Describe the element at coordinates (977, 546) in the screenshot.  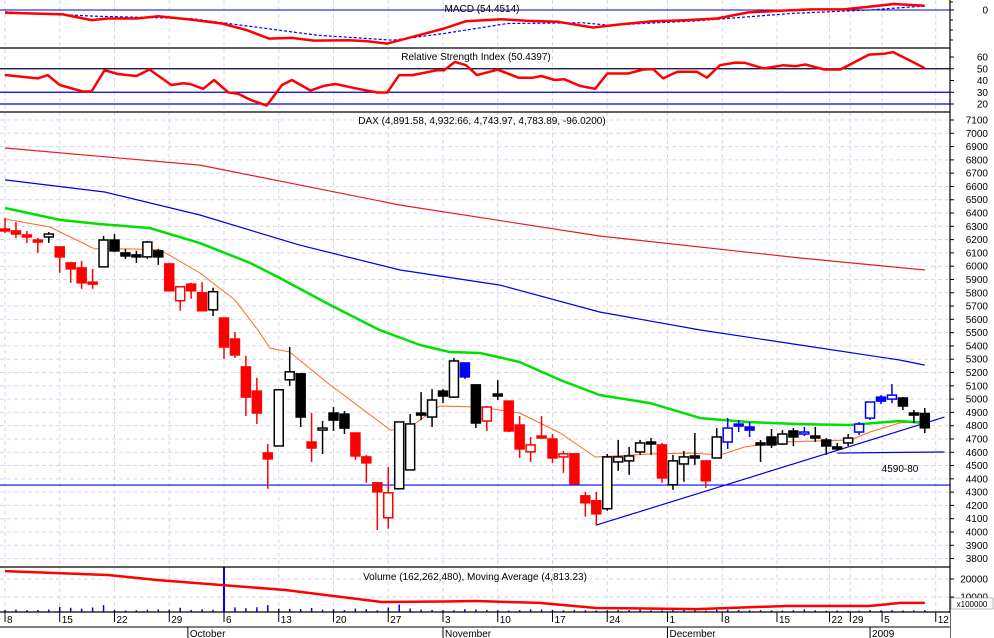
I see `price-axis-label: 3900` at that location.